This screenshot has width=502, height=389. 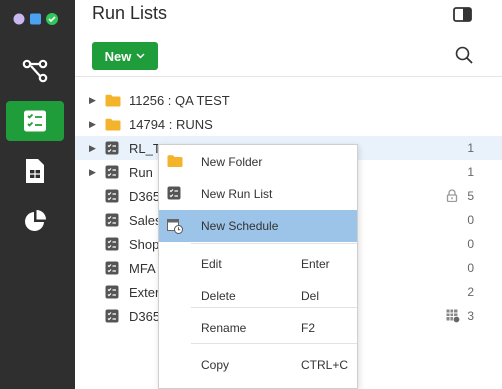 What do you see at coordinates (453, 196) in the screenshot?
I see `lock-icon` at bounding box center [453, 196].